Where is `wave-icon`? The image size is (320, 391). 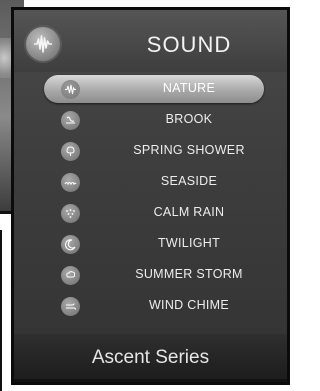 wave-icon is located at coordinates (70, 89).